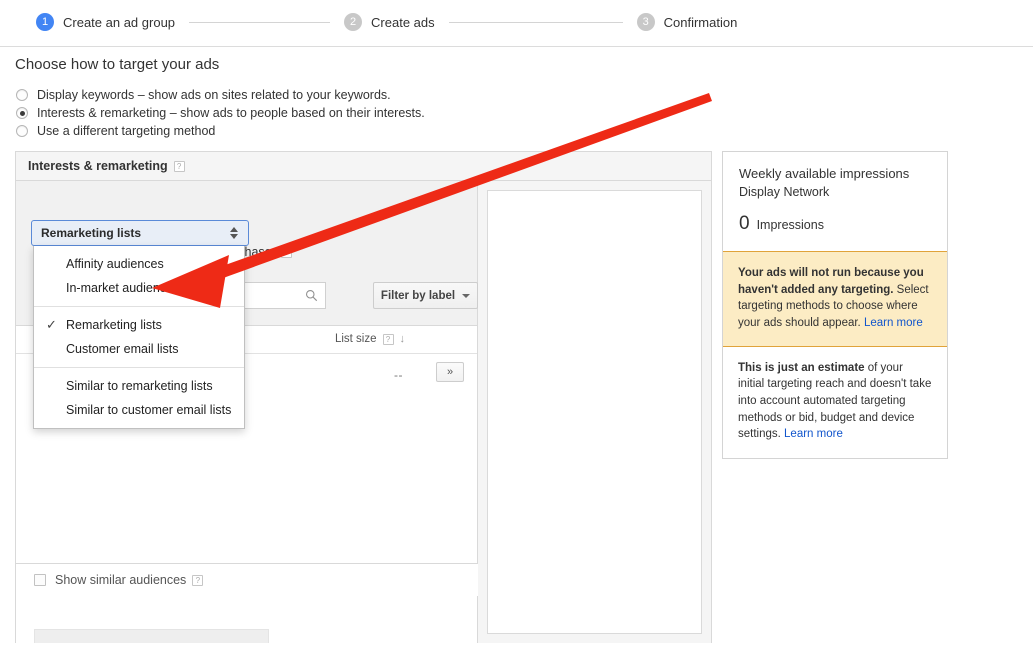 This screenshot has width=1033, height=658. I want to click on dropdown-item-label: Similar to remarketing lists, so click(139, 386).